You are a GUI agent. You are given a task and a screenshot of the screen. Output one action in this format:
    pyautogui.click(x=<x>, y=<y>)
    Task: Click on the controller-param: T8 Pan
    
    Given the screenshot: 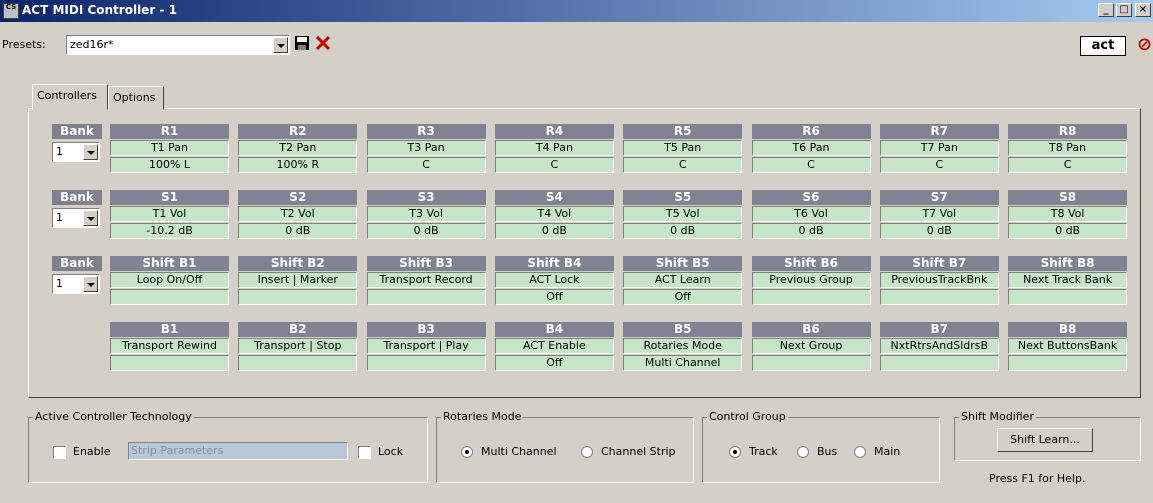 What is the action you would take?
    pyautogui.click(x=1068, y=148)
    